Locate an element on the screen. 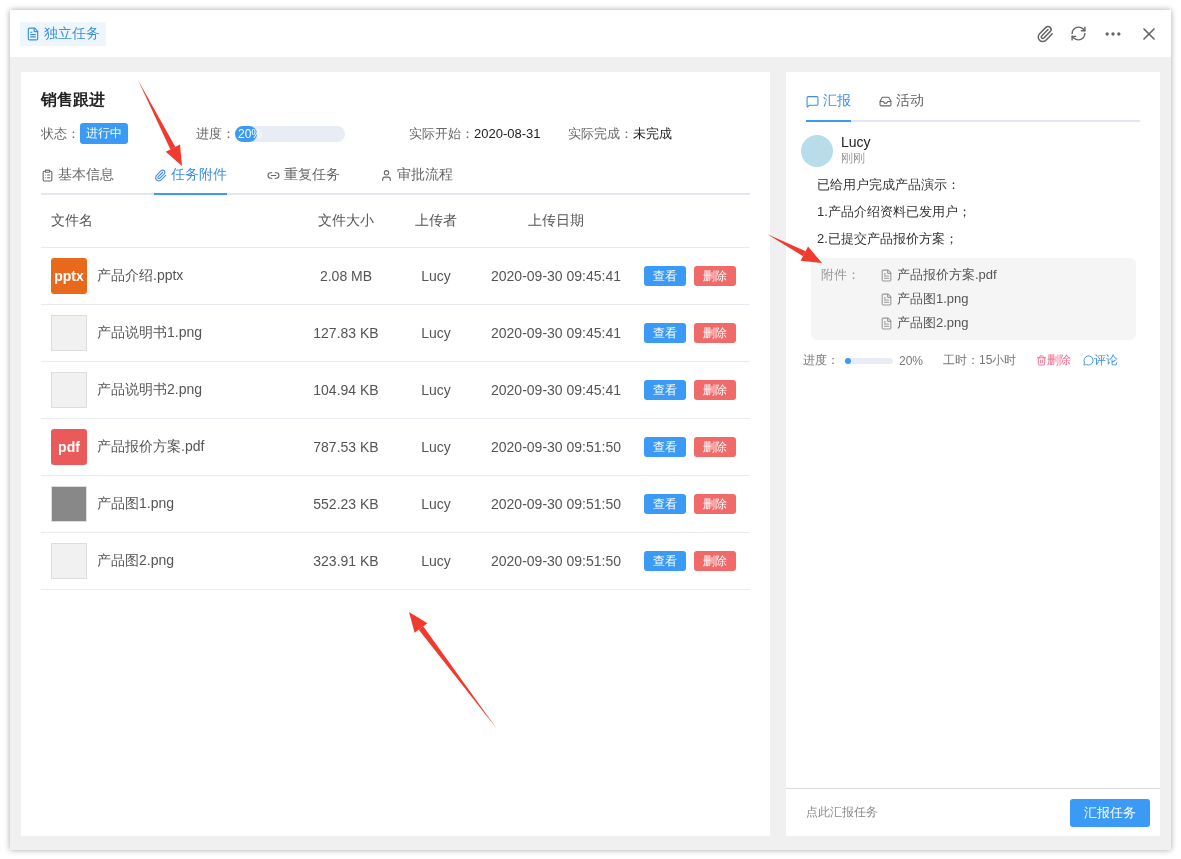 The image size is (1181, 859). file-name: 产品报价方案.pdf is located at coordinates (151, 447).